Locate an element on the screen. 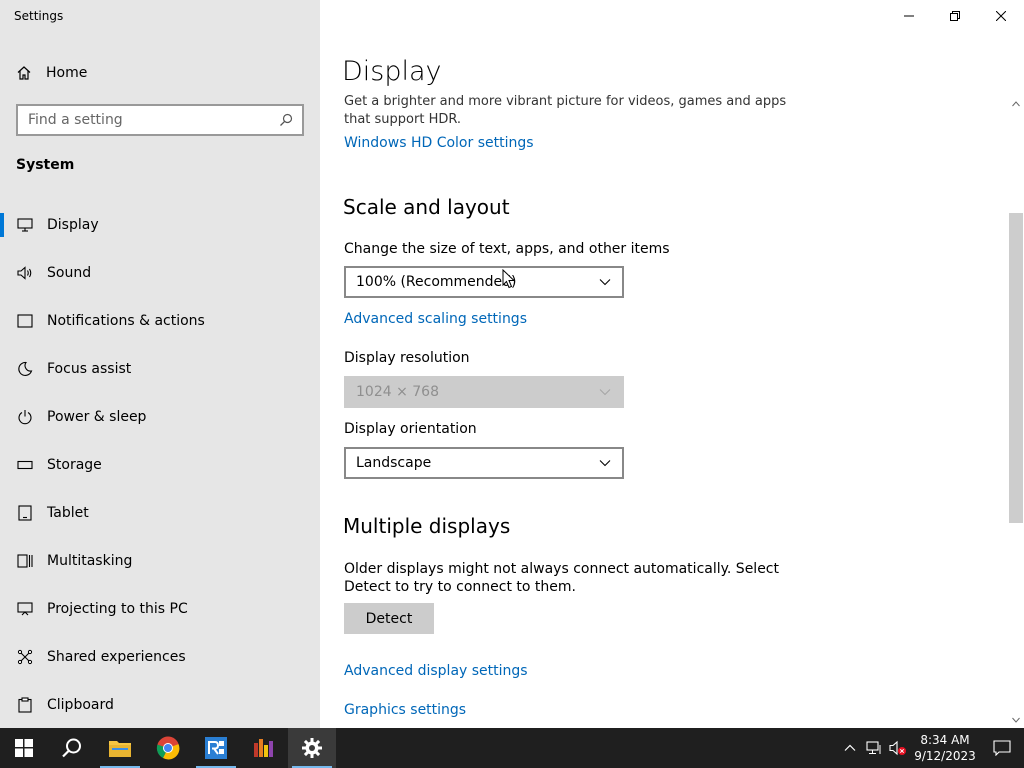 The height and width of the screenshot is (768, 1024). multitasking-icon is located at coordinates (25, 561).